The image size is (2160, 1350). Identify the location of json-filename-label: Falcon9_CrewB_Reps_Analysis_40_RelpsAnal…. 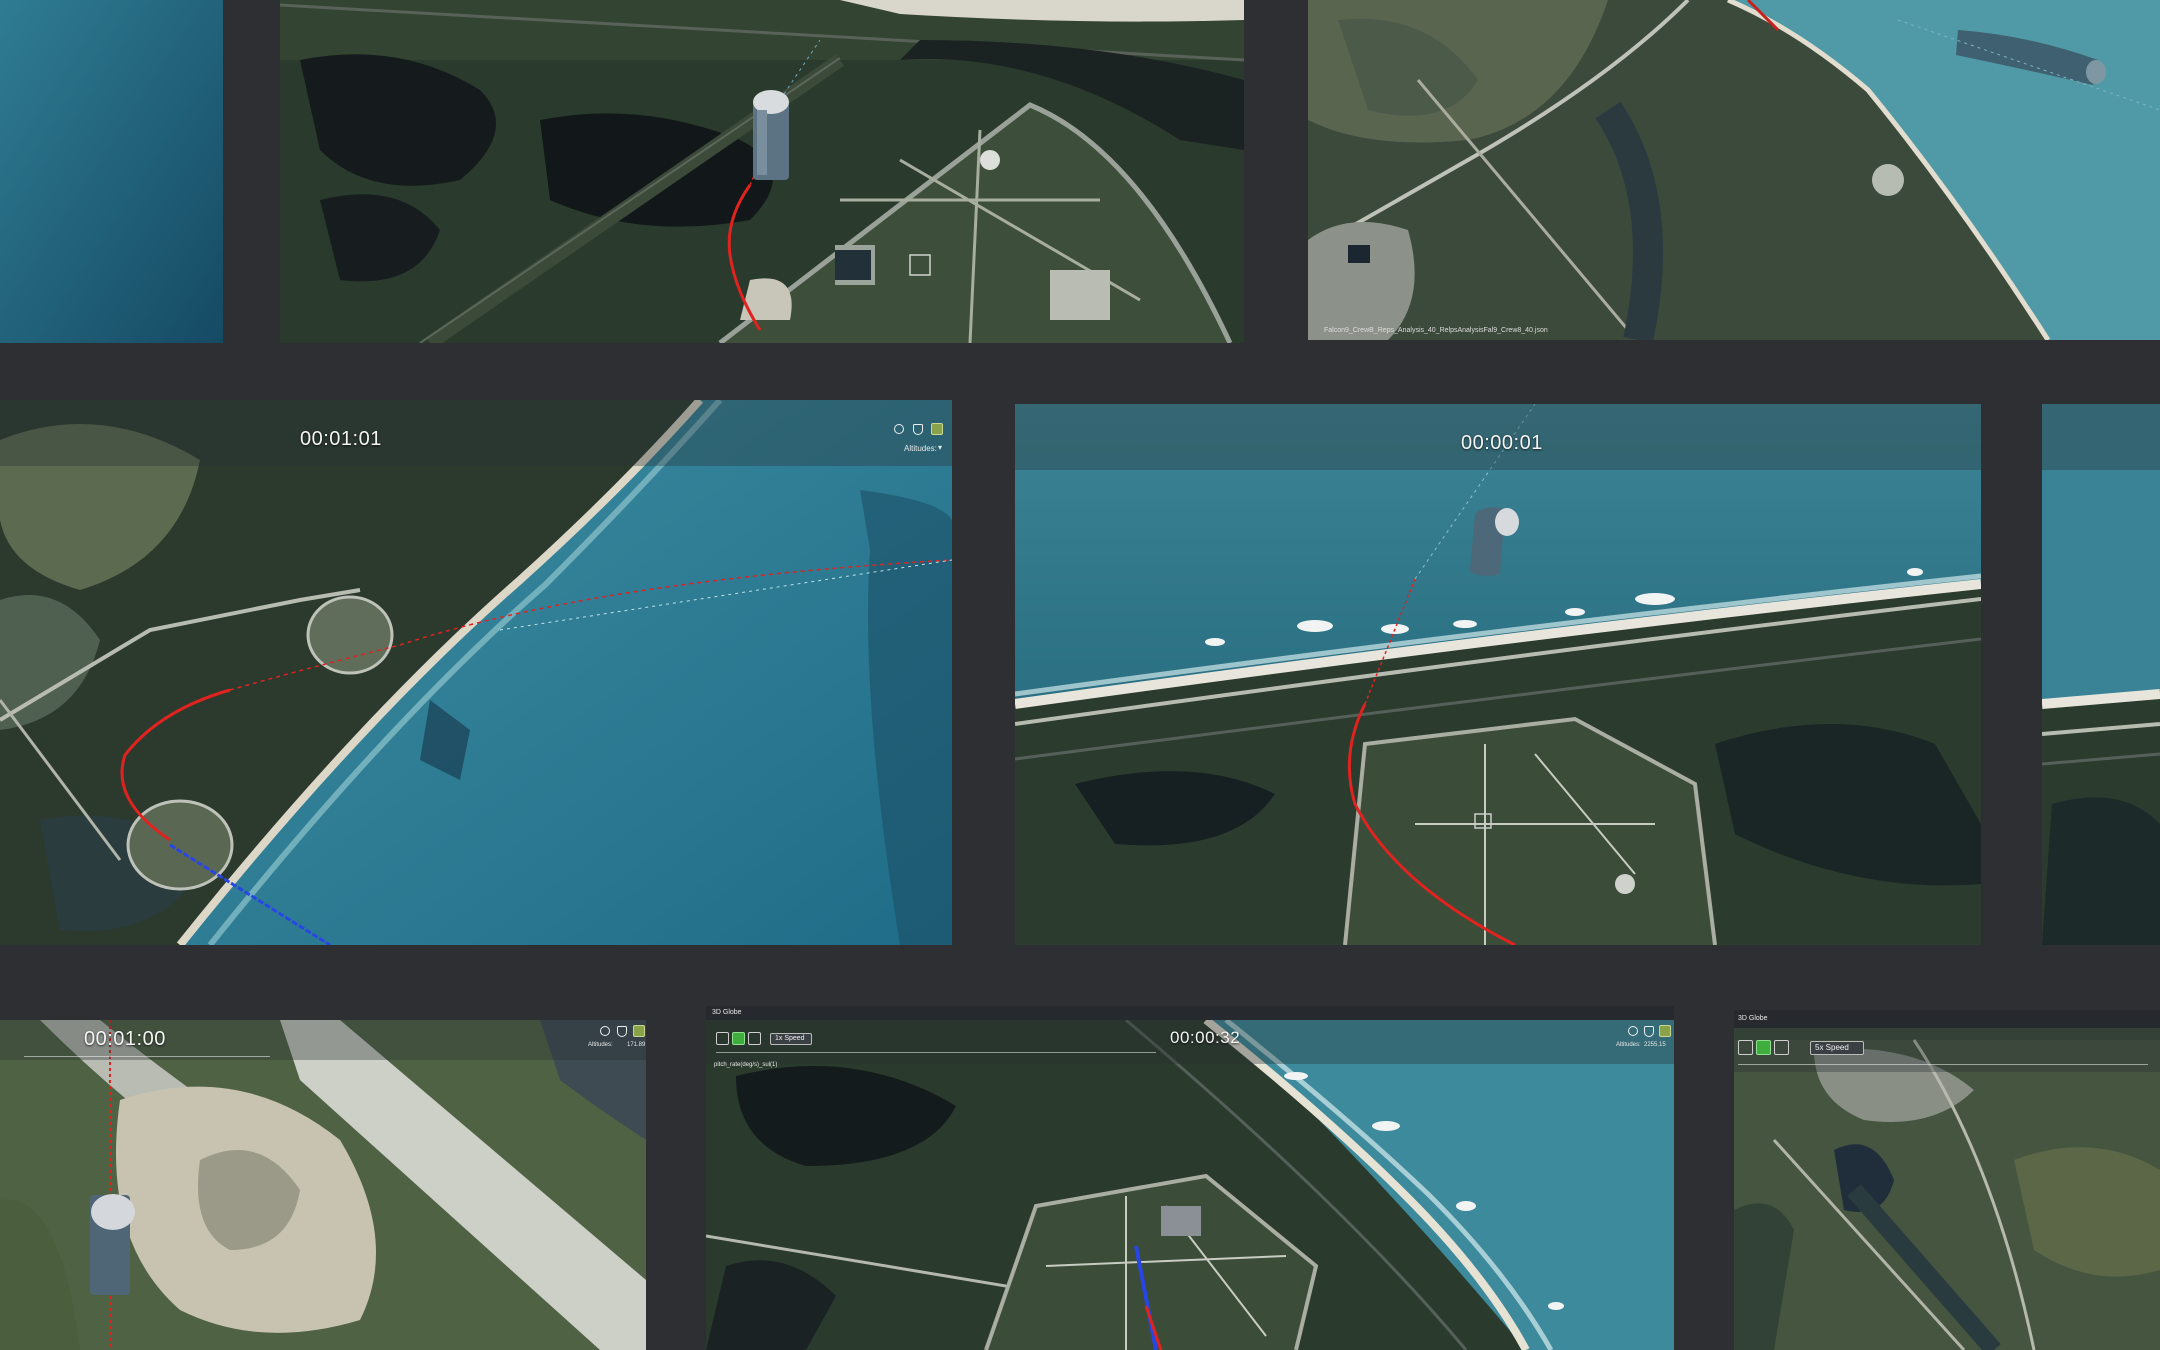
(1436, 330).